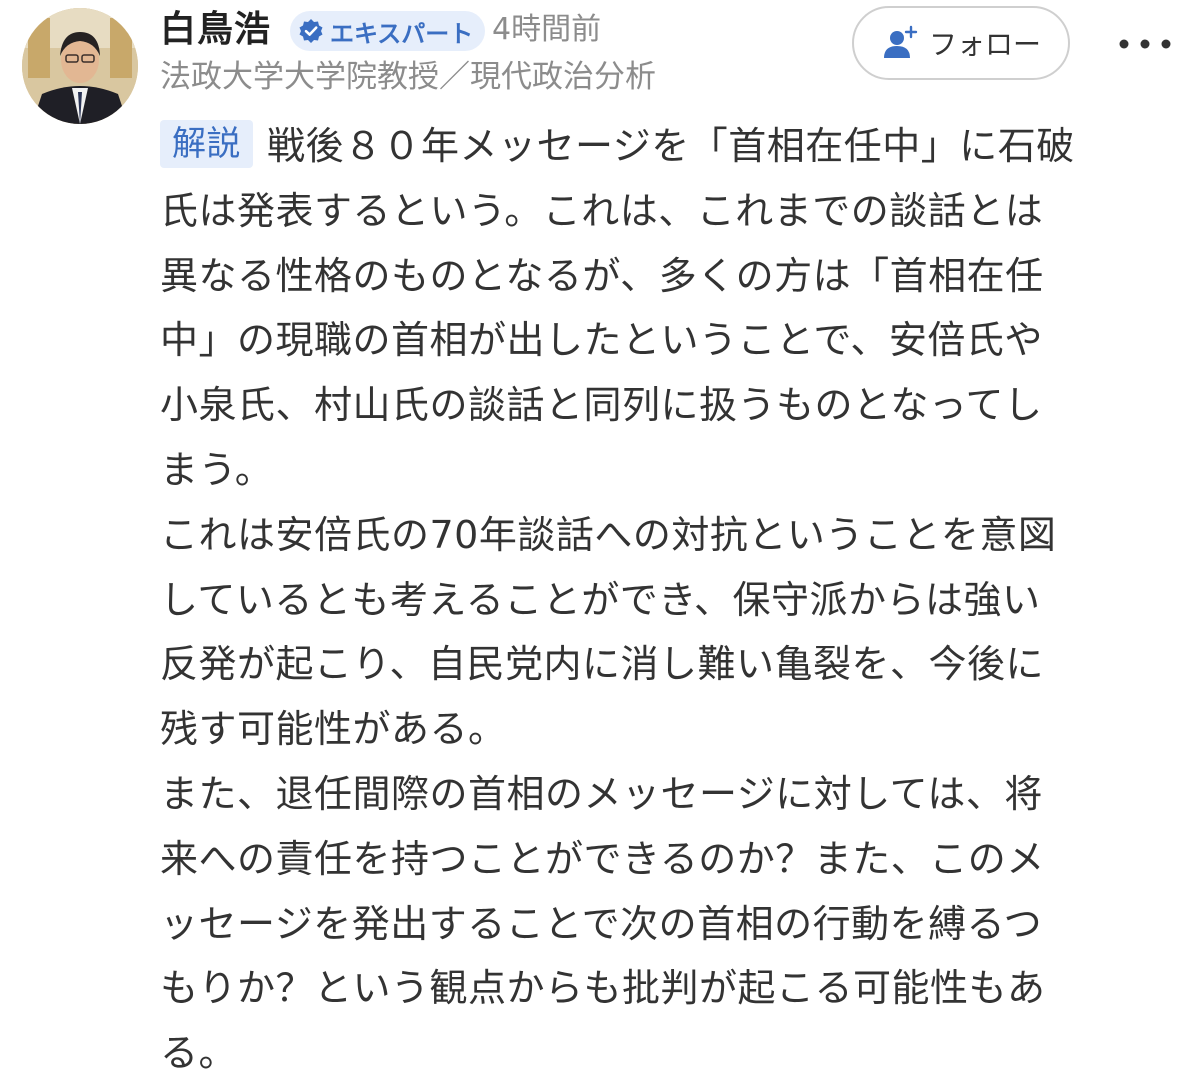 This screenshot has width=1200, height=1086. Describe the element at coordinates (333, 729) in the screenshot. I see `comment-line: 残す可能性がある。` at that location.